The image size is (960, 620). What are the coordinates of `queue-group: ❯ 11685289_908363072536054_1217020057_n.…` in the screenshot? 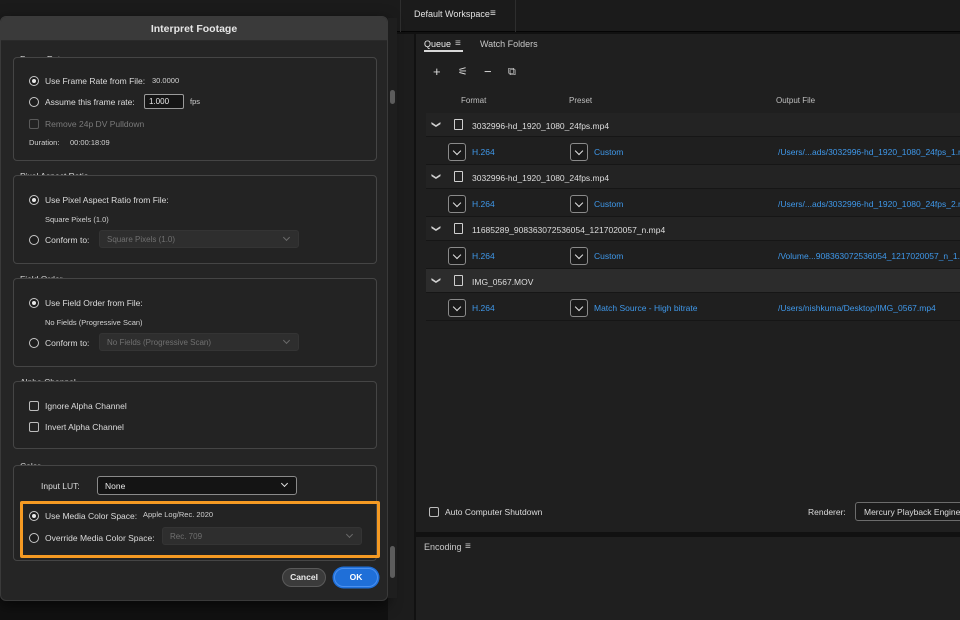 It's located at (693, 229).